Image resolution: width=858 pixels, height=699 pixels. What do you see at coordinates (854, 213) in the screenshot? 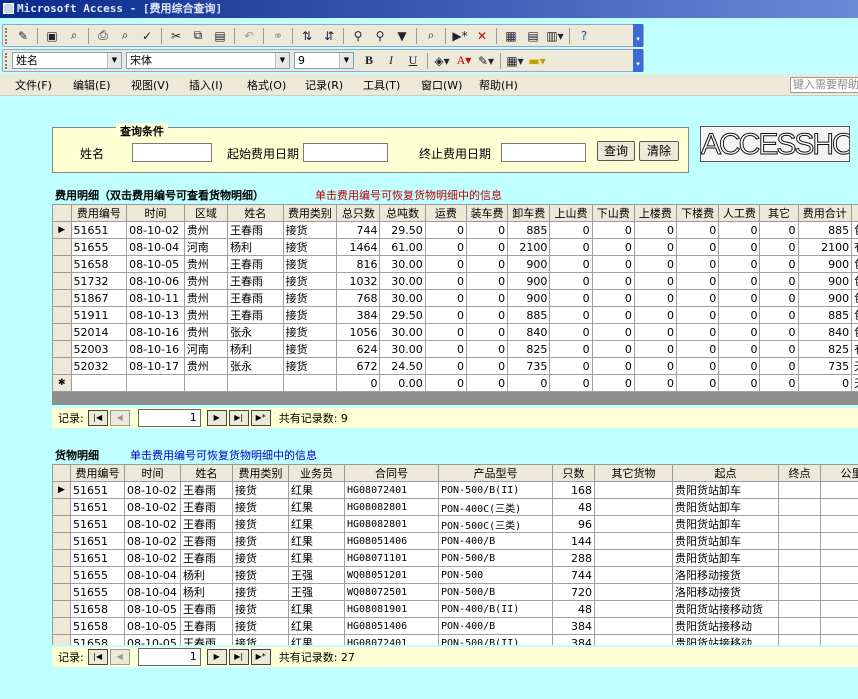
I see `fee-column-header` at bounding box center [854, 213].